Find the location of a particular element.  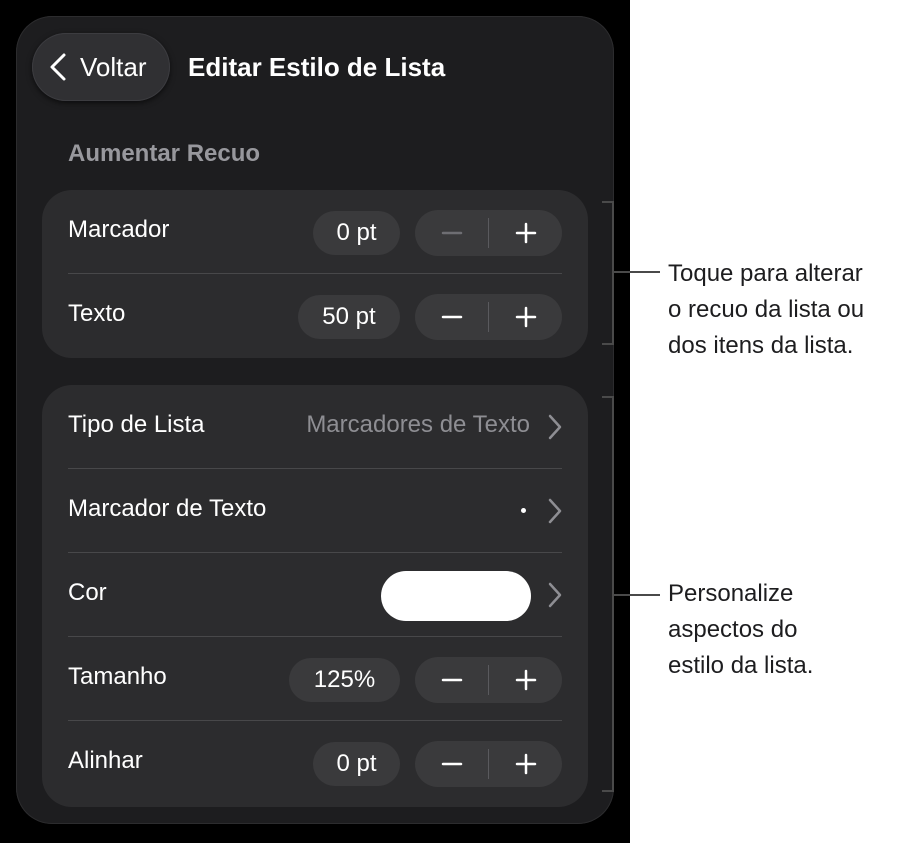

row-label: Tamanho is located at coordinates (117, 676).